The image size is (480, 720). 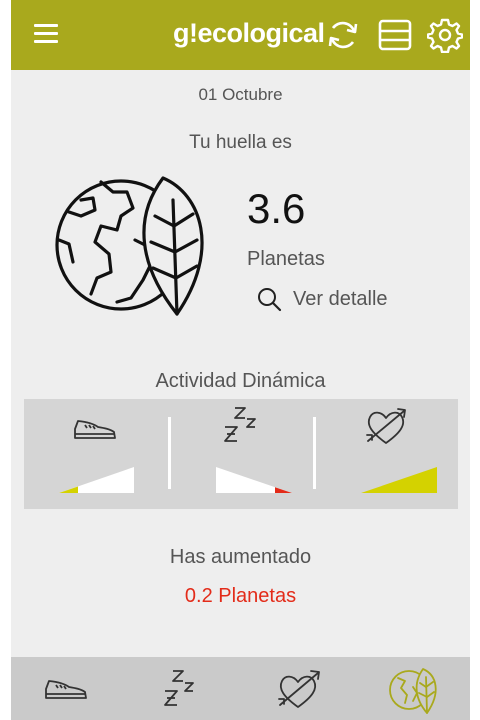 I want to click on sleep-level-bar, so click(x=254, y=480).